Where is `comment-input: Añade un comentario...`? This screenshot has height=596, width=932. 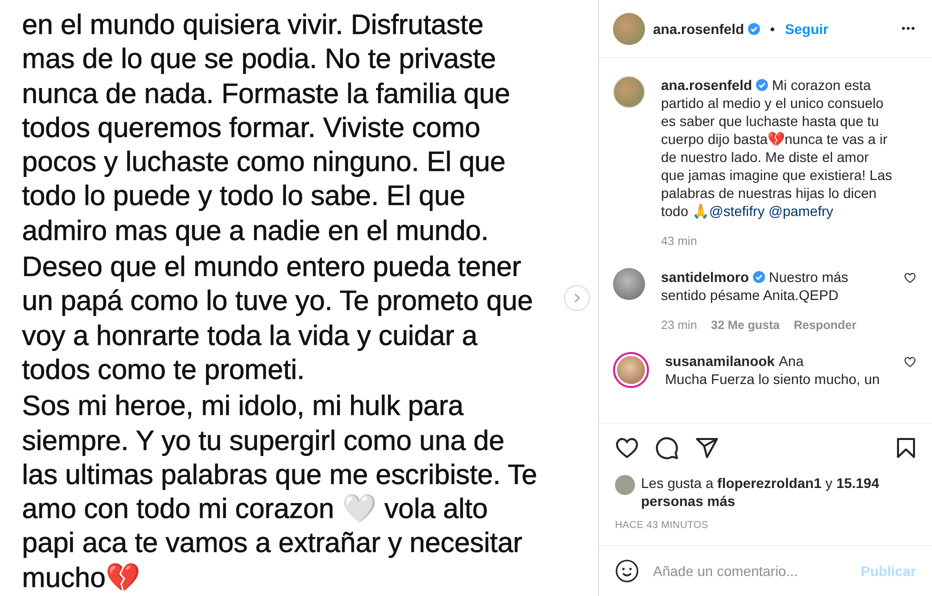
comment-input: Añade un comentario... is located at coordinates (750, 571).